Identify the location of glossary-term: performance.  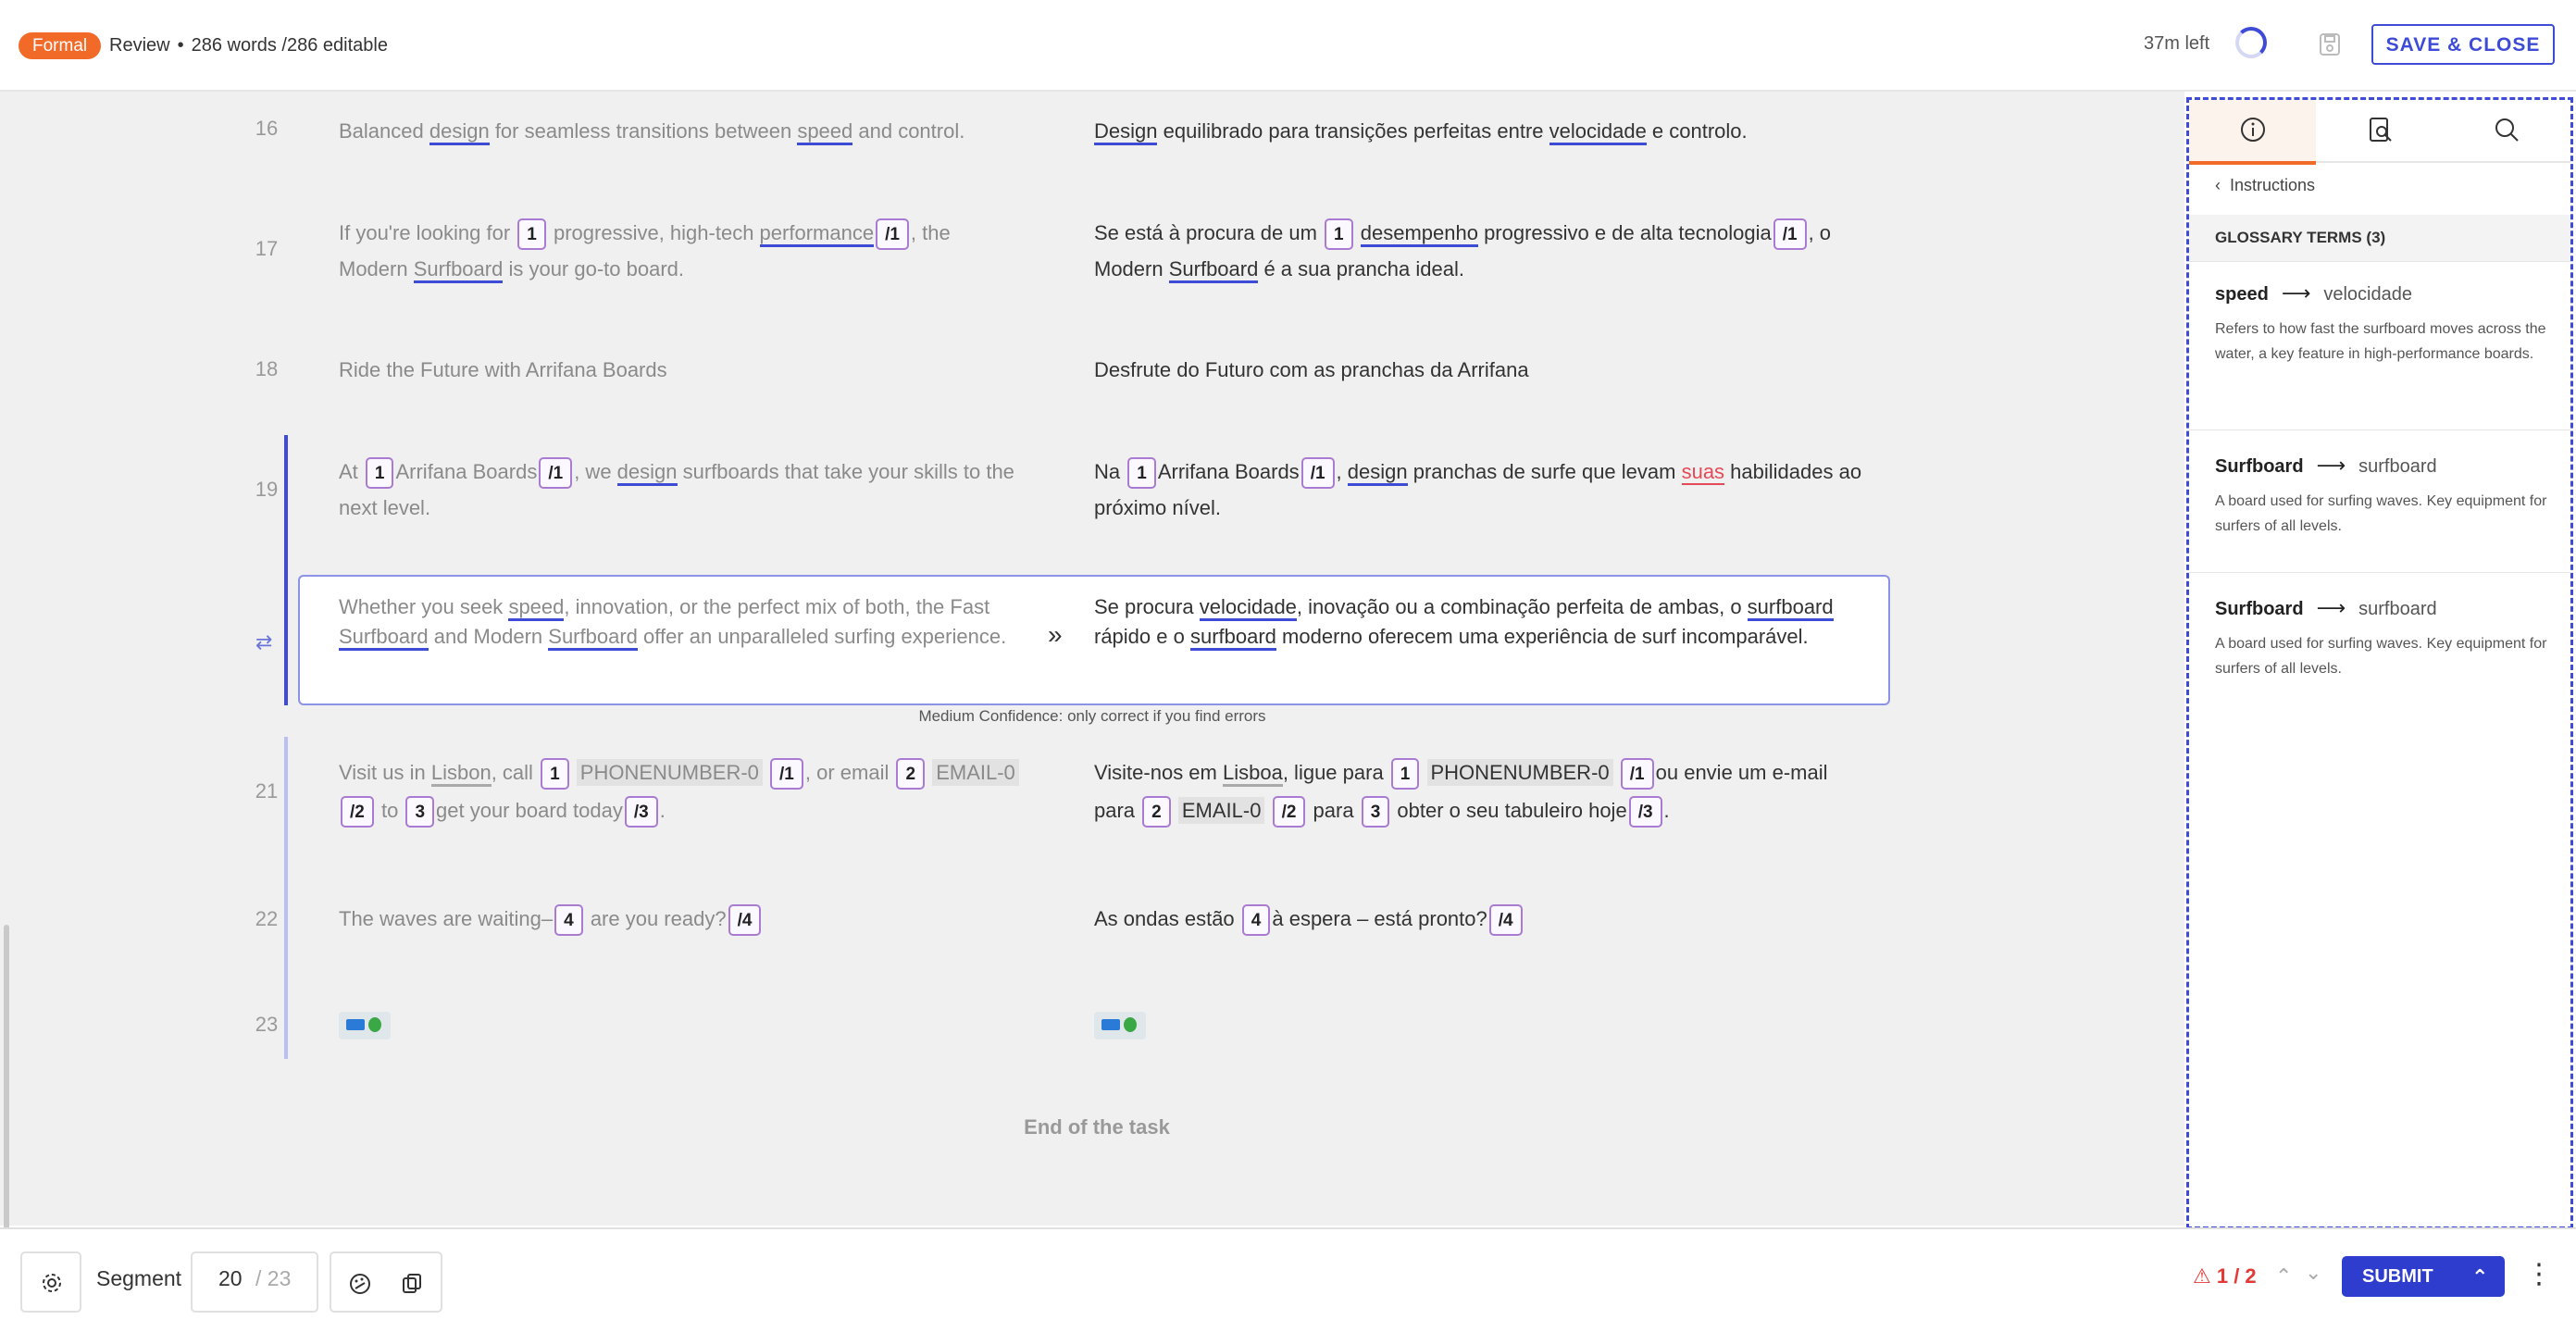
(817, 234).